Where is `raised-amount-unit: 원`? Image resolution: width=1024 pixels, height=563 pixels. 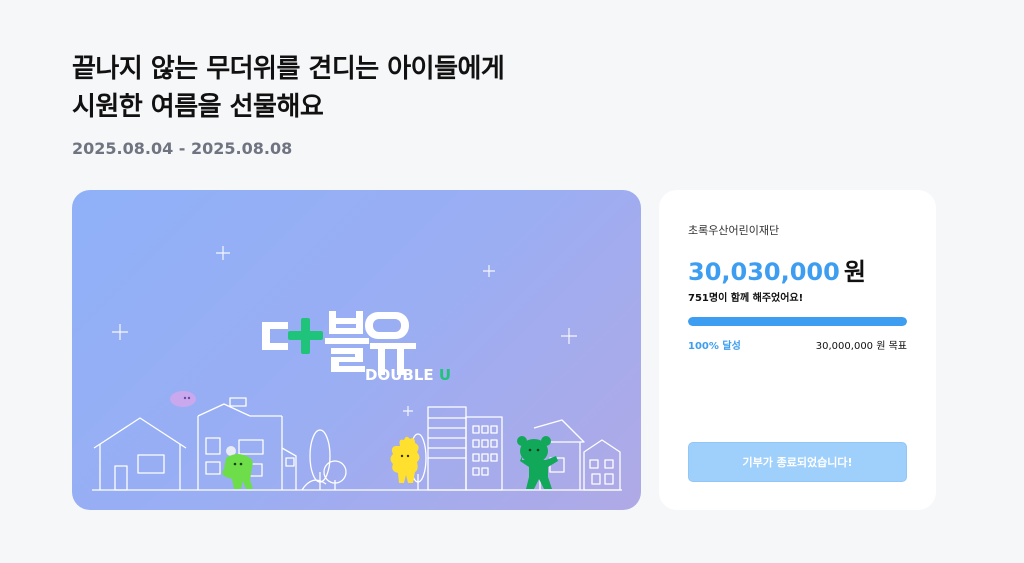
raised-amount-unit: 원 is located at coordinates (854, 272).